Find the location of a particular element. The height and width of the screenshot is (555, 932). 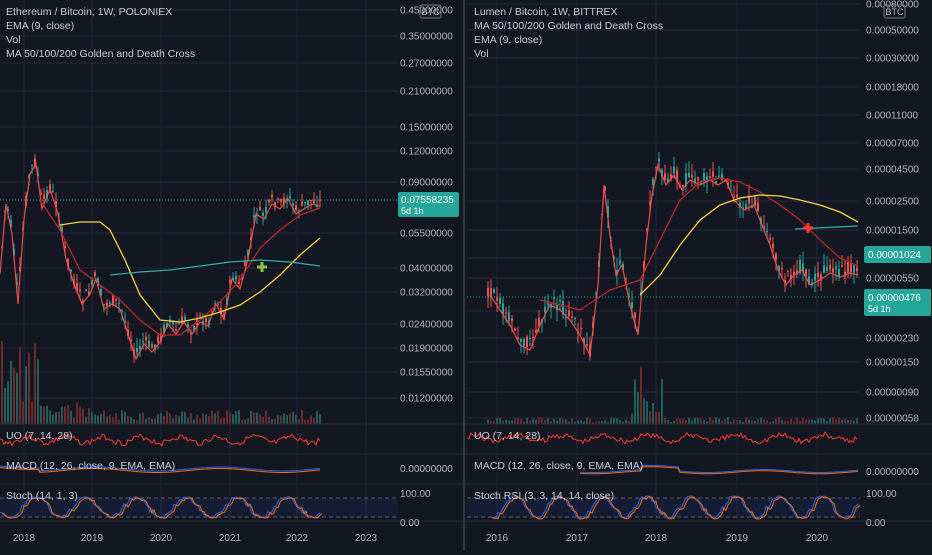

price-scale-label: 0.00000090 is located at coordinates (892, 393).